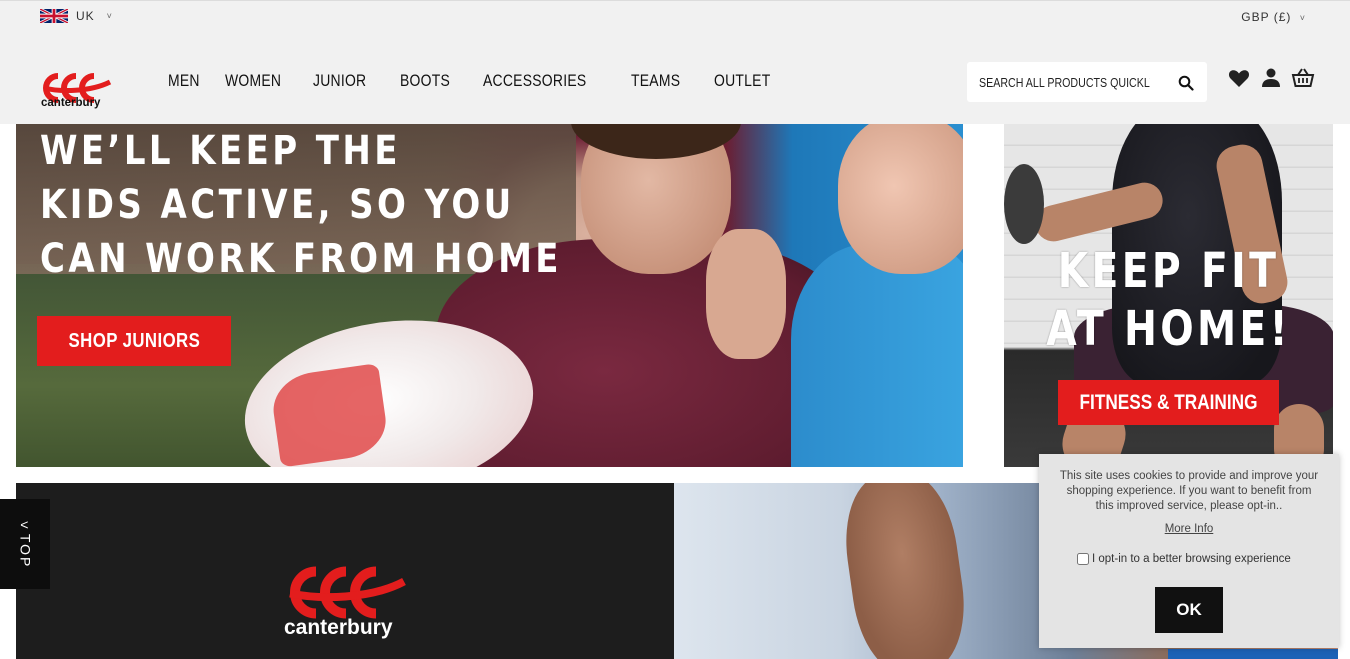  I want to click on region-selector: UK ˅, so click(76, 16).